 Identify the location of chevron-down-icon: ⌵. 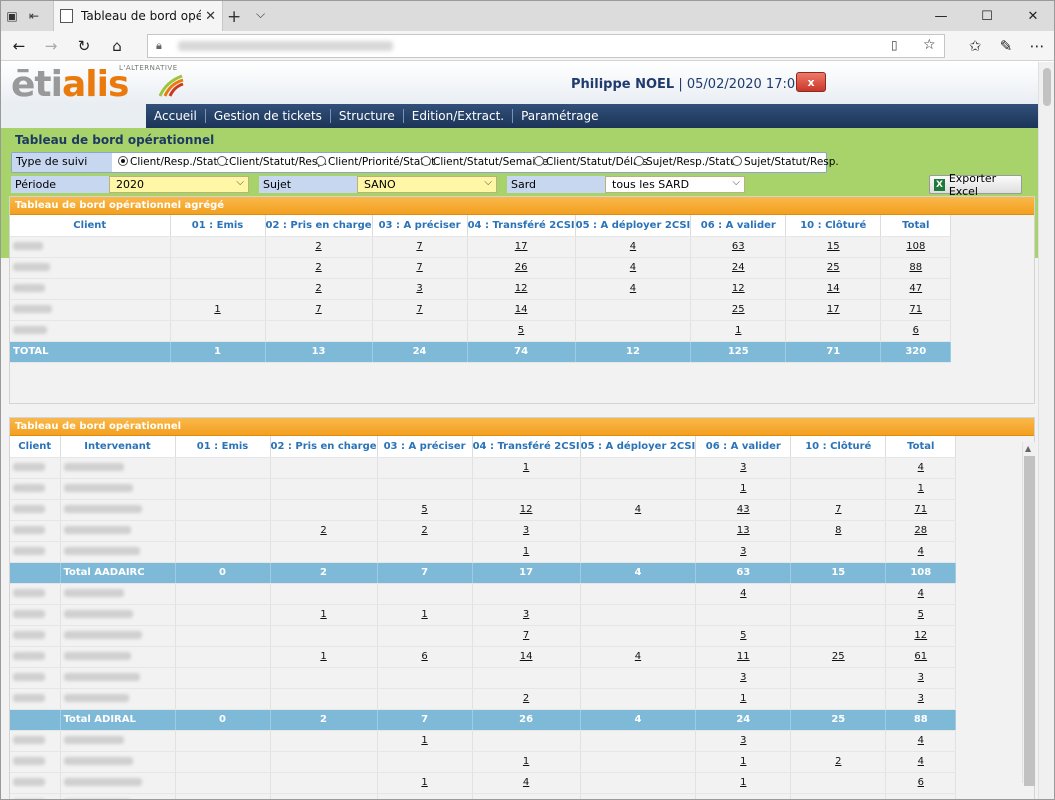
(260, 14).